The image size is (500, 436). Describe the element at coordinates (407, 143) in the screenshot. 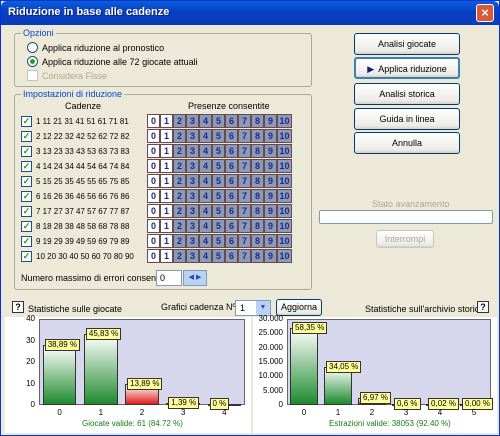

I see `annulla-button: Annulla` at that location.